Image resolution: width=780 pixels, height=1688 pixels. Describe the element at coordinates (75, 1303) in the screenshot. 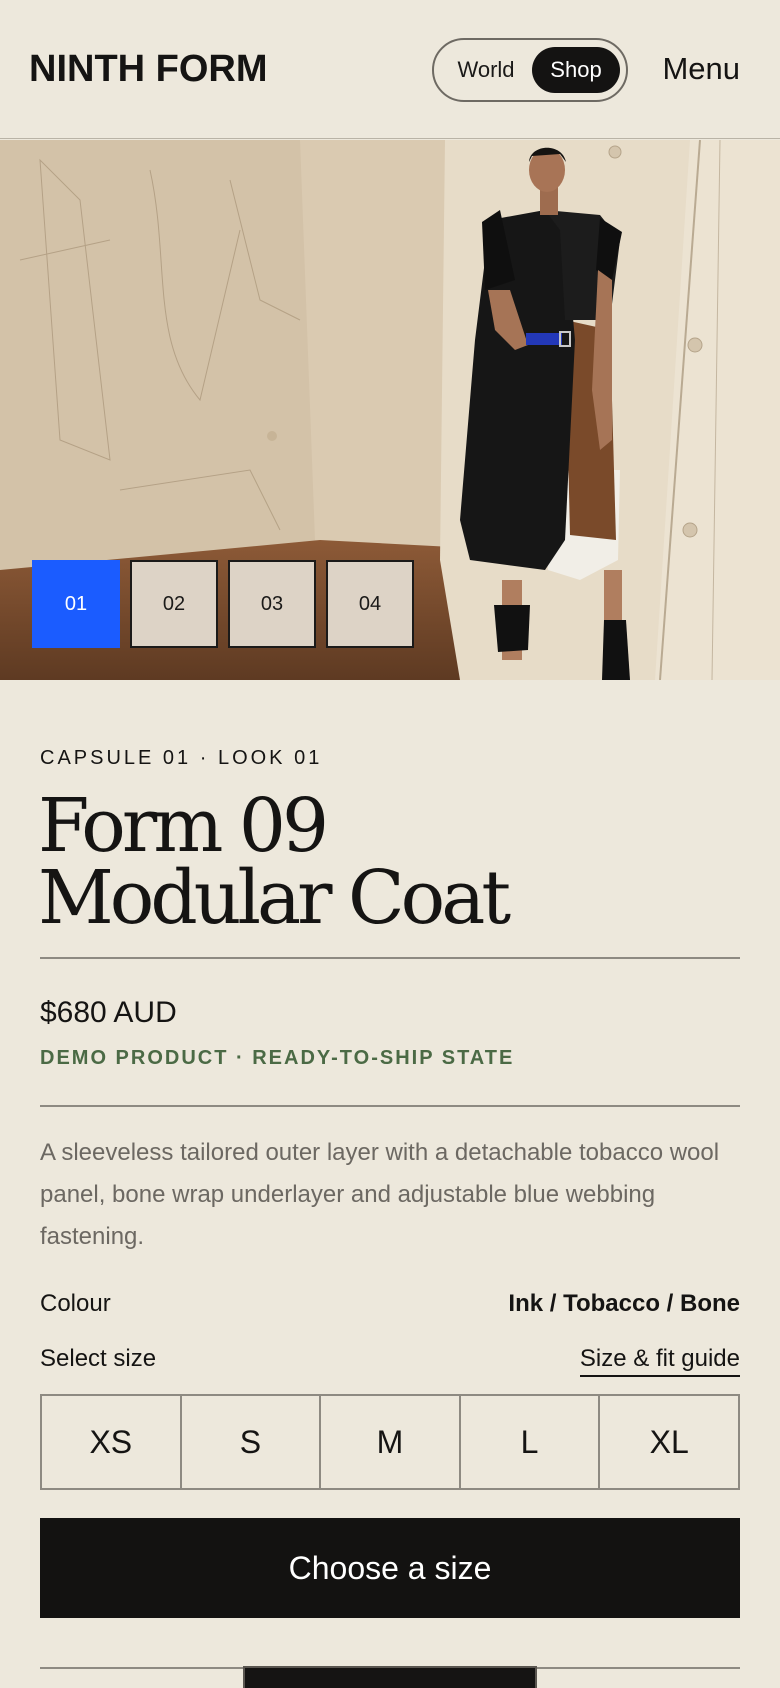

I see `colour-label: Colour` at that location.